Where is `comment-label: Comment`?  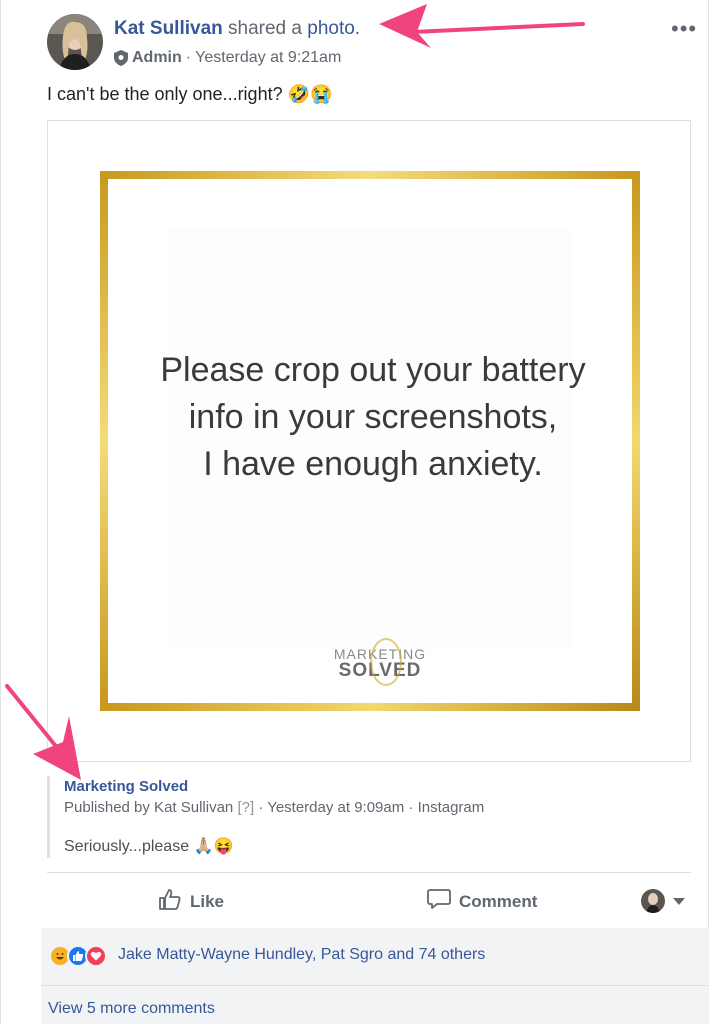
comment-label: Comment is located at coordinates (498, 901).